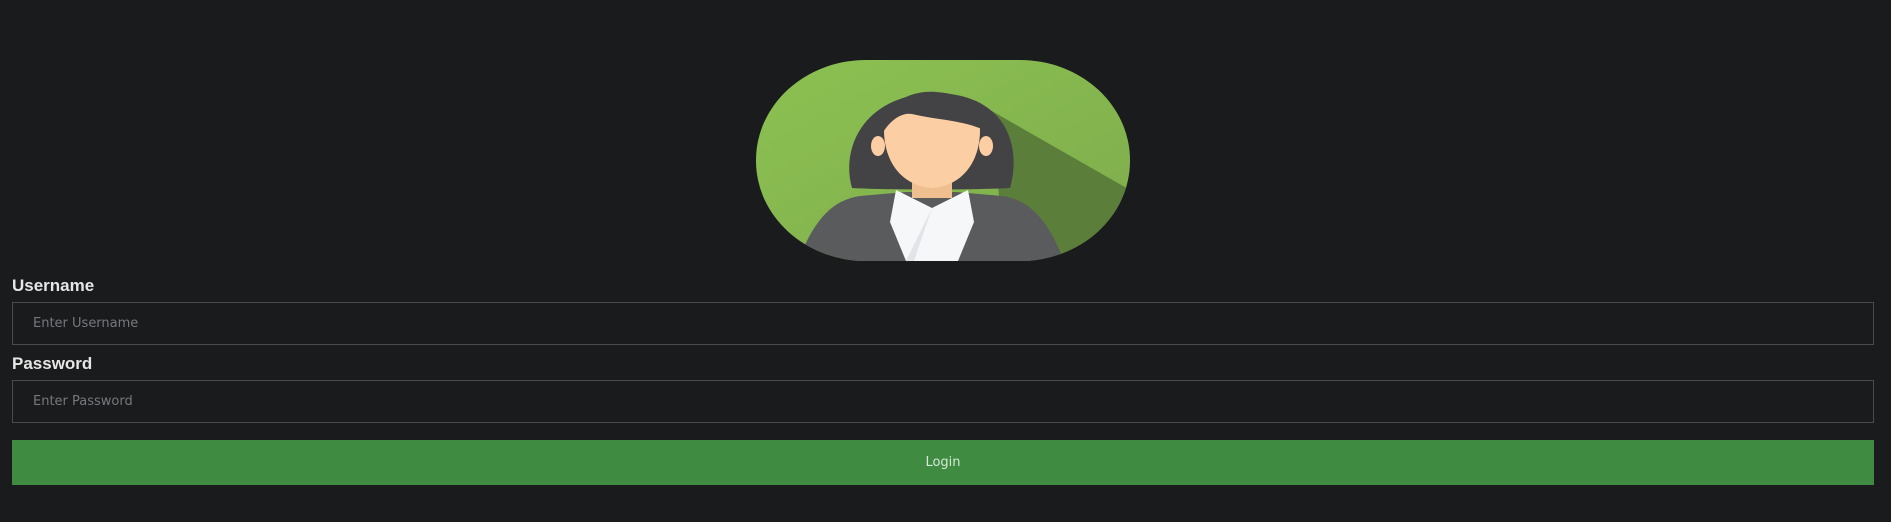 The height and width of the screenshot is (522, 1891). Describe the element at coordinates (943, 462) in the screenshot. I see `login-button: Login` at that location.